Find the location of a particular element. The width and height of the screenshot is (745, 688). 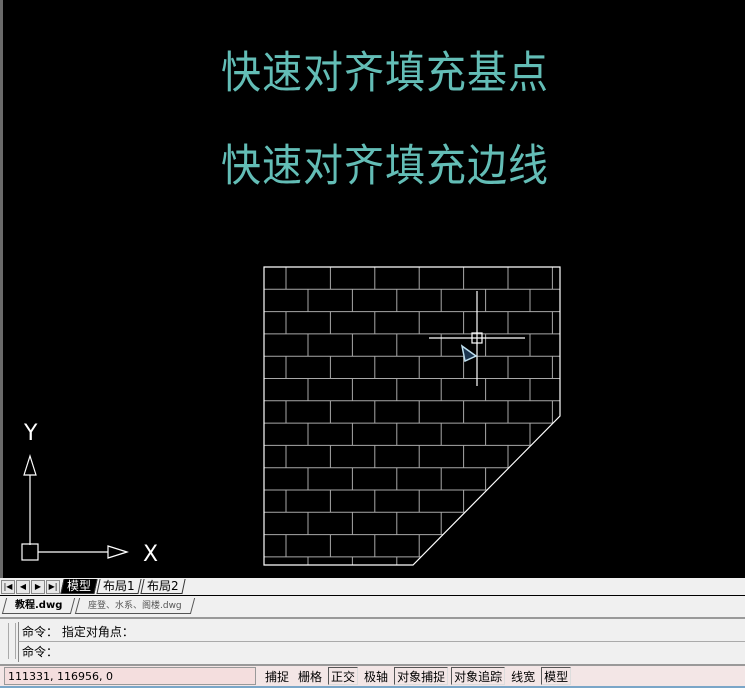

coordinate-readout: 111331, 116956, 0 is located at coordinates (130, 676).